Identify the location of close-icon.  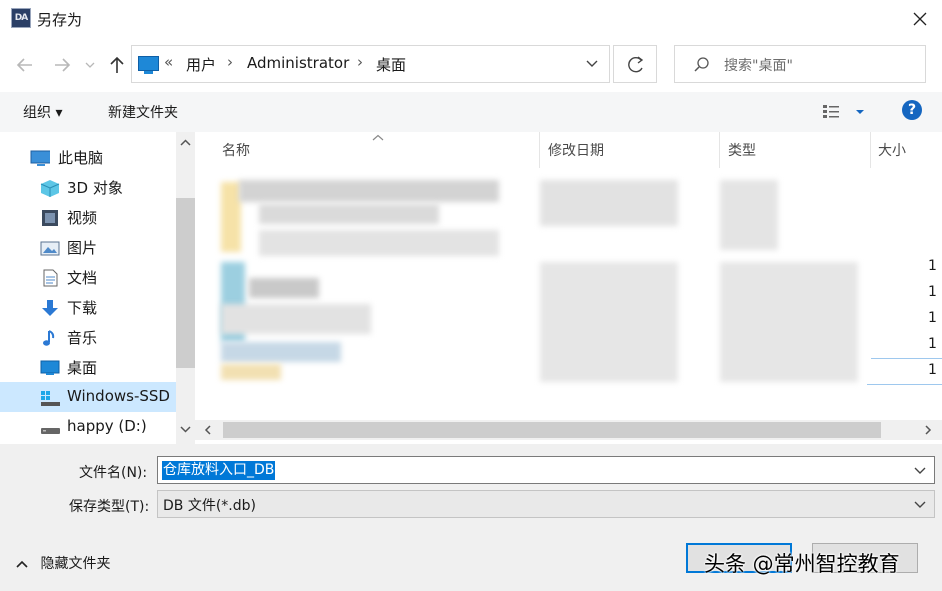
(920, 19).